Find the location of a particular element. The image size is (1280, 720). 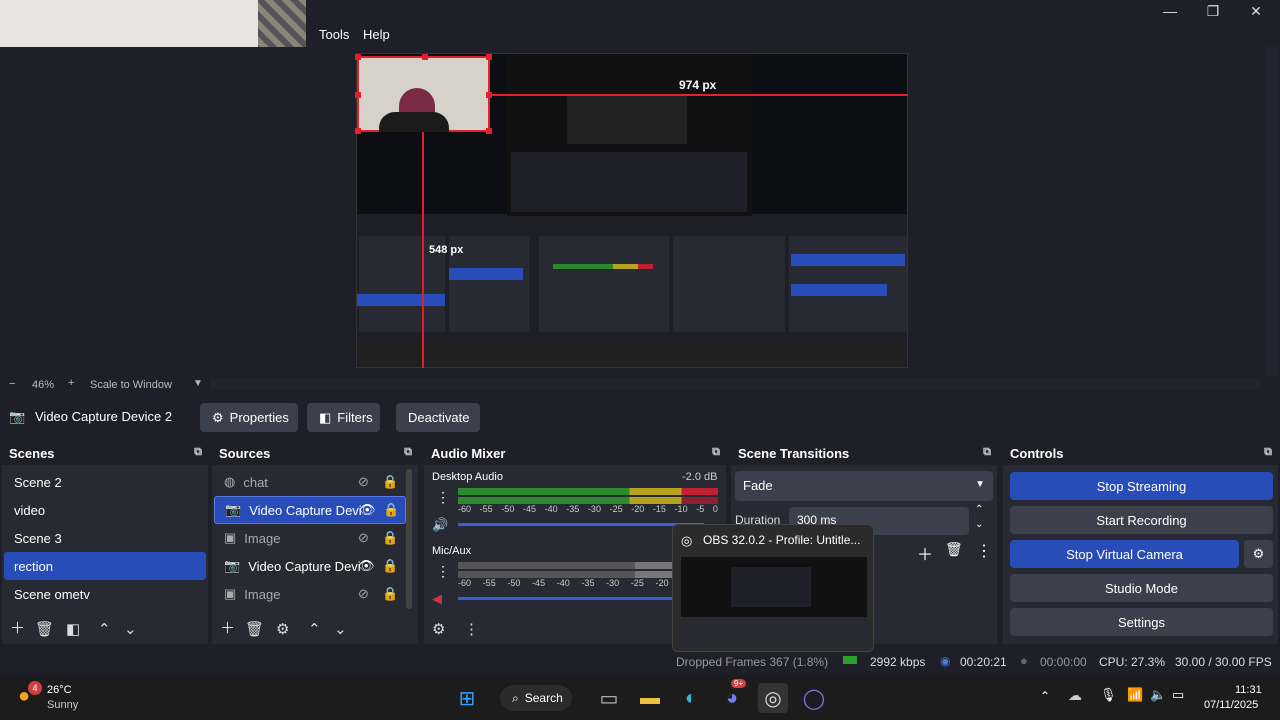

menu-tools: Tools is located at coordinates (334, 34).